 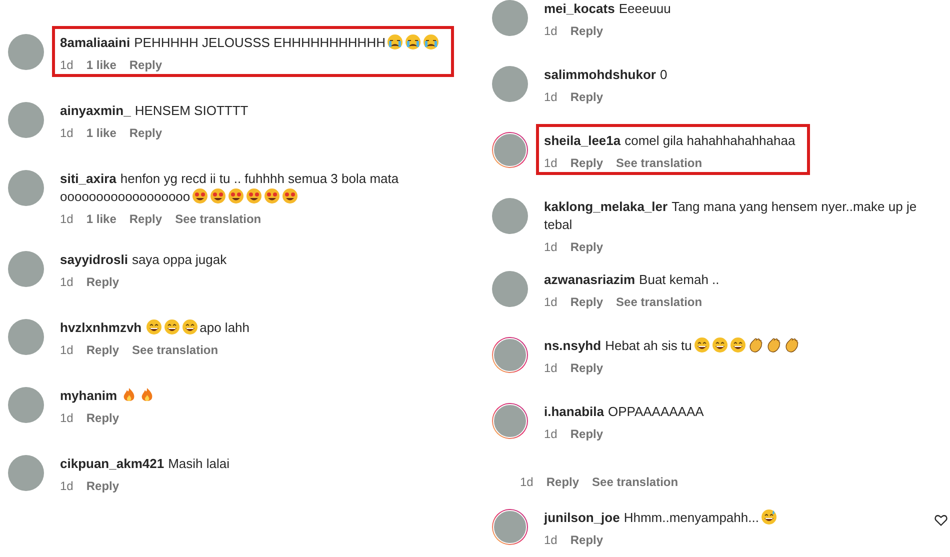 What do you see at coordinates (656, 411) in the screenshot?
I see `comment-text: OPPAAAAAAAA` at bounding box center [656, 411].